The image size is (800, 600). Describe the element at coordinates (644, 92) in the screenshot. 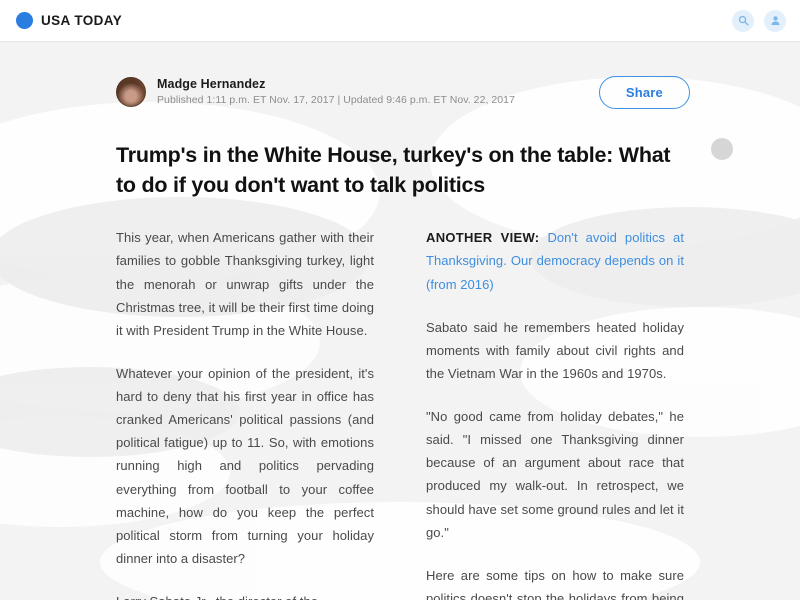

I see `share-button: Share` at that location.